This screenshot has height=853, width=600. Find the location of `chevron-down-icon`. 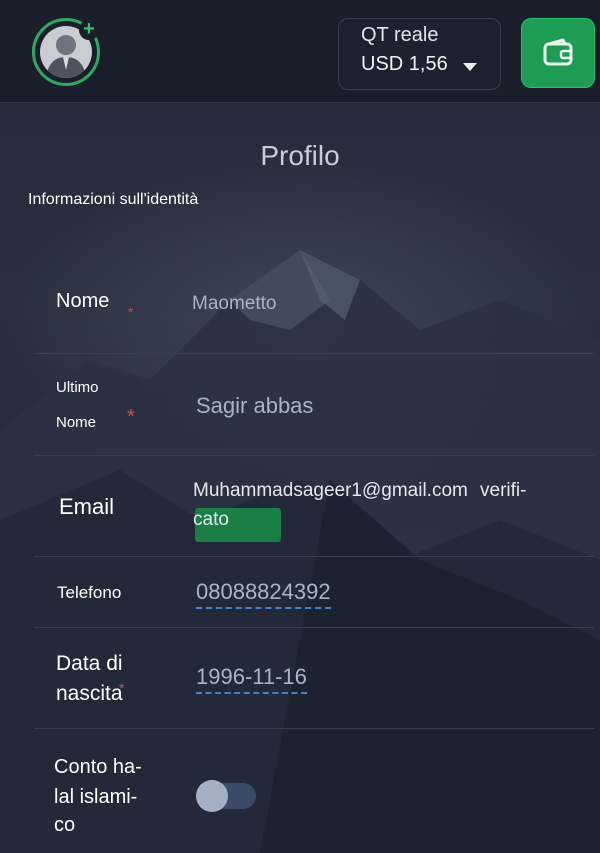

chevron-down-icon is located at coordinates (470, 67).